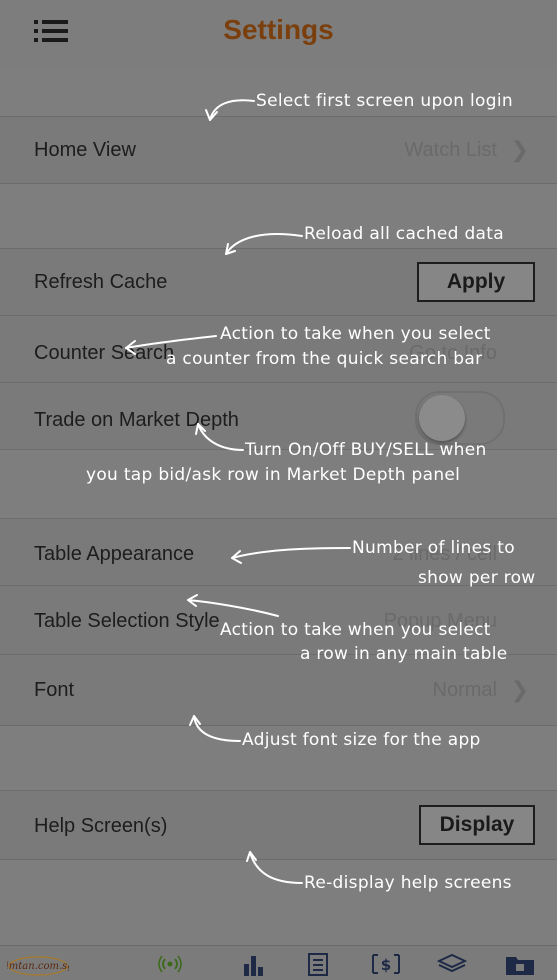  I want to click on chart-icon, so click(254, 964).